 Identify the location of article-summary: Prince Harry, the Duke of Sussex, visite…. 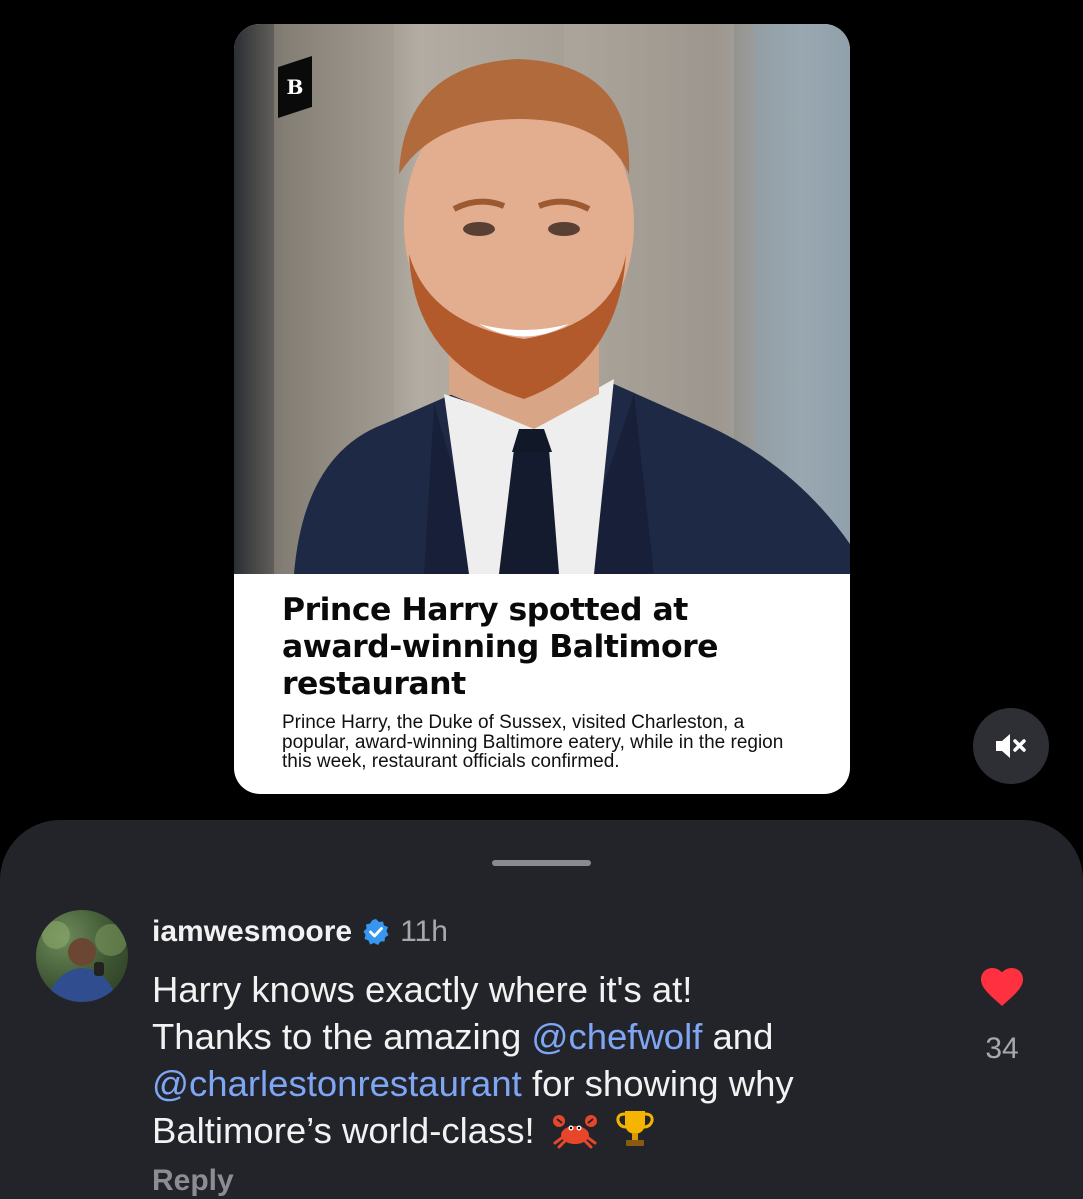
(533, 742).